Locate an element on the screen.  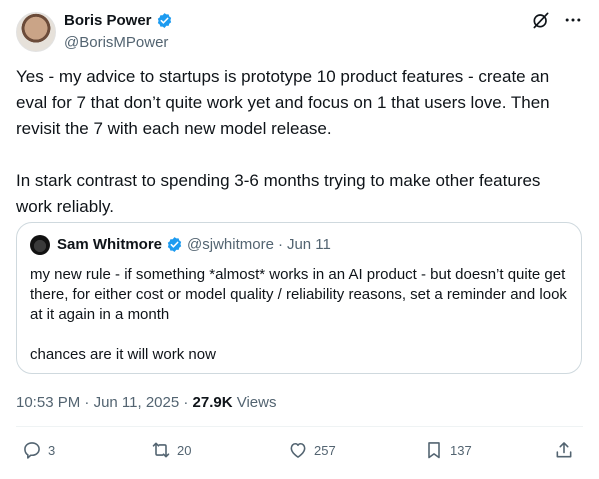
quote-header: Sam Whitmore @sjwhitmore · Jun 11 is located at coordinates (194, 244).